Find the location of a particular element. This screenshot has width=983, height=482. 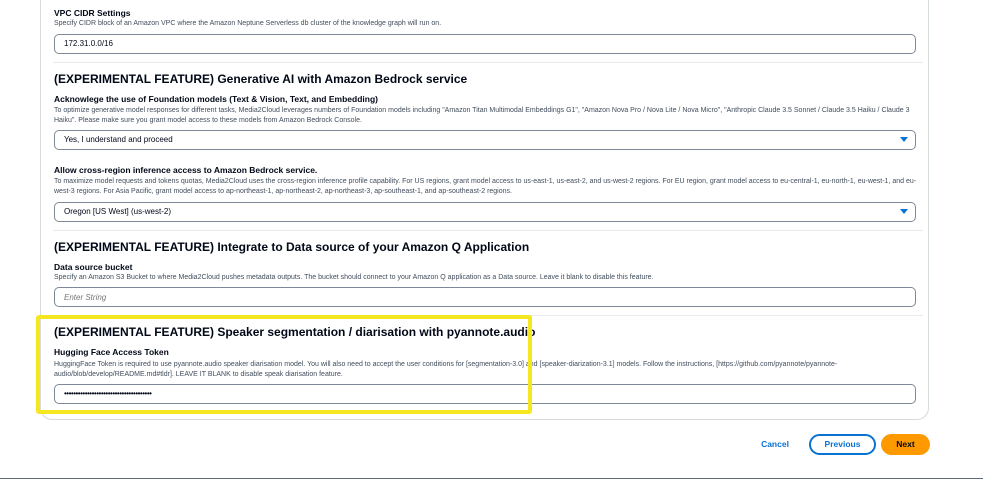

vpc-cidr-input: 172.31.0.0/16 is located at coordinates (485, 44).